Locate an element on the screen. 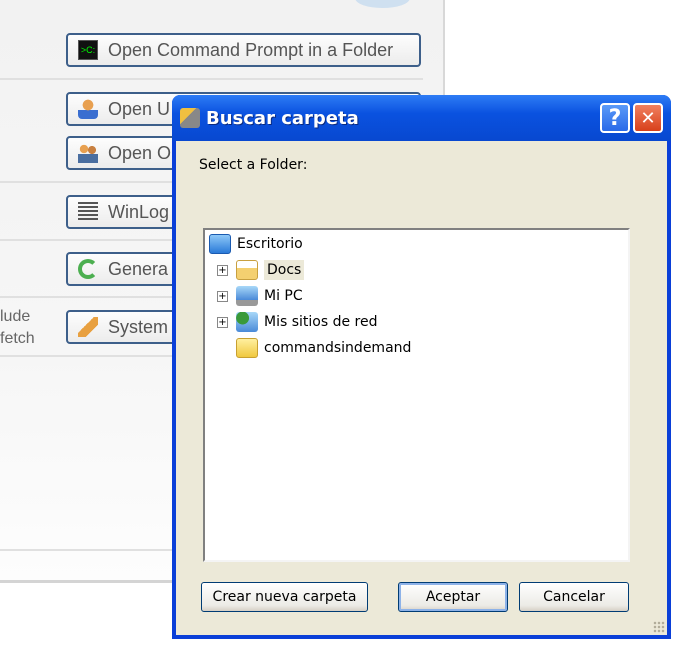  option-label: lude fetch is located at coordinates (17, 327).